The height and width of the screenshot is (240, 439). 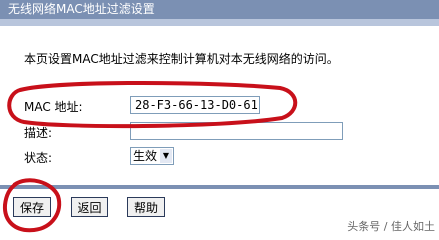 I want to click on status-label: 状态:, so click(x=38, y=158).